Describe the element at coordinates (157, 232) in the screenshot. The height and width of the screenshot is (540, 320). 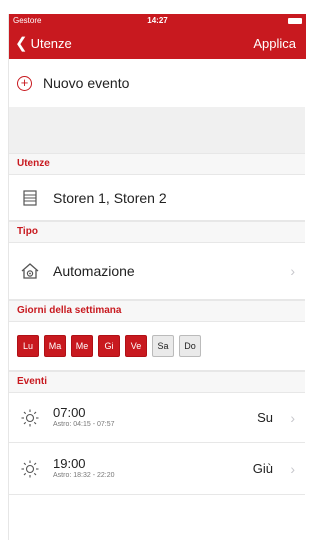
I see `section-title-tipo: Tipo` at that location.